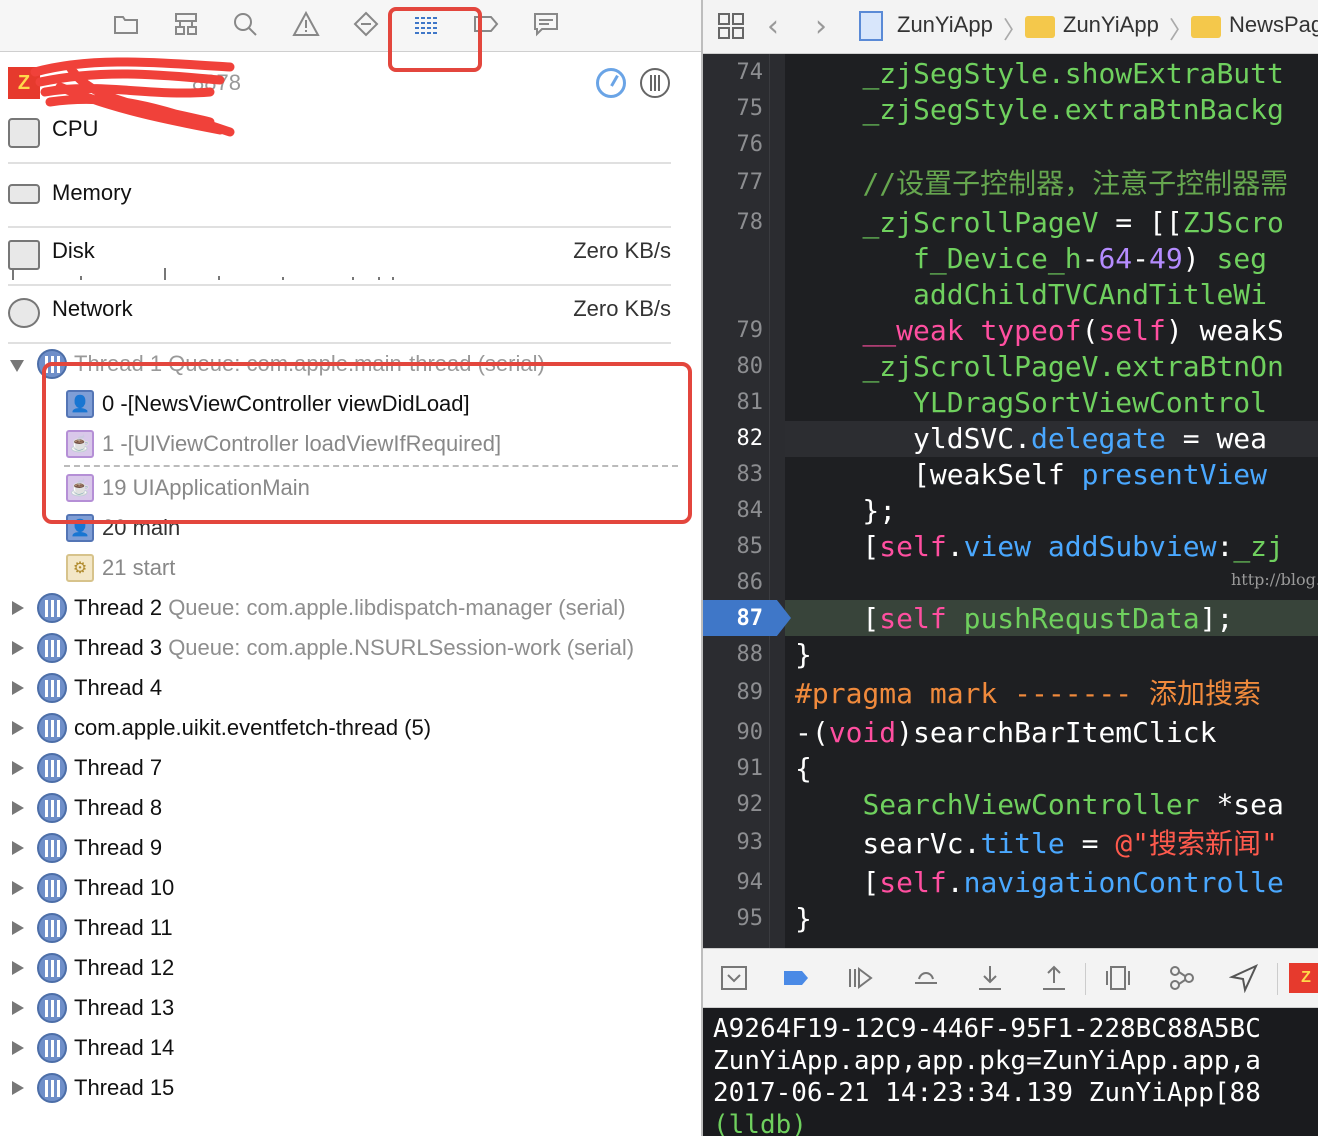  What do you see at coordinates (353, 888) in the screenshot?
I see `thread-row: Thread 10` at bounding box center [353, 888].